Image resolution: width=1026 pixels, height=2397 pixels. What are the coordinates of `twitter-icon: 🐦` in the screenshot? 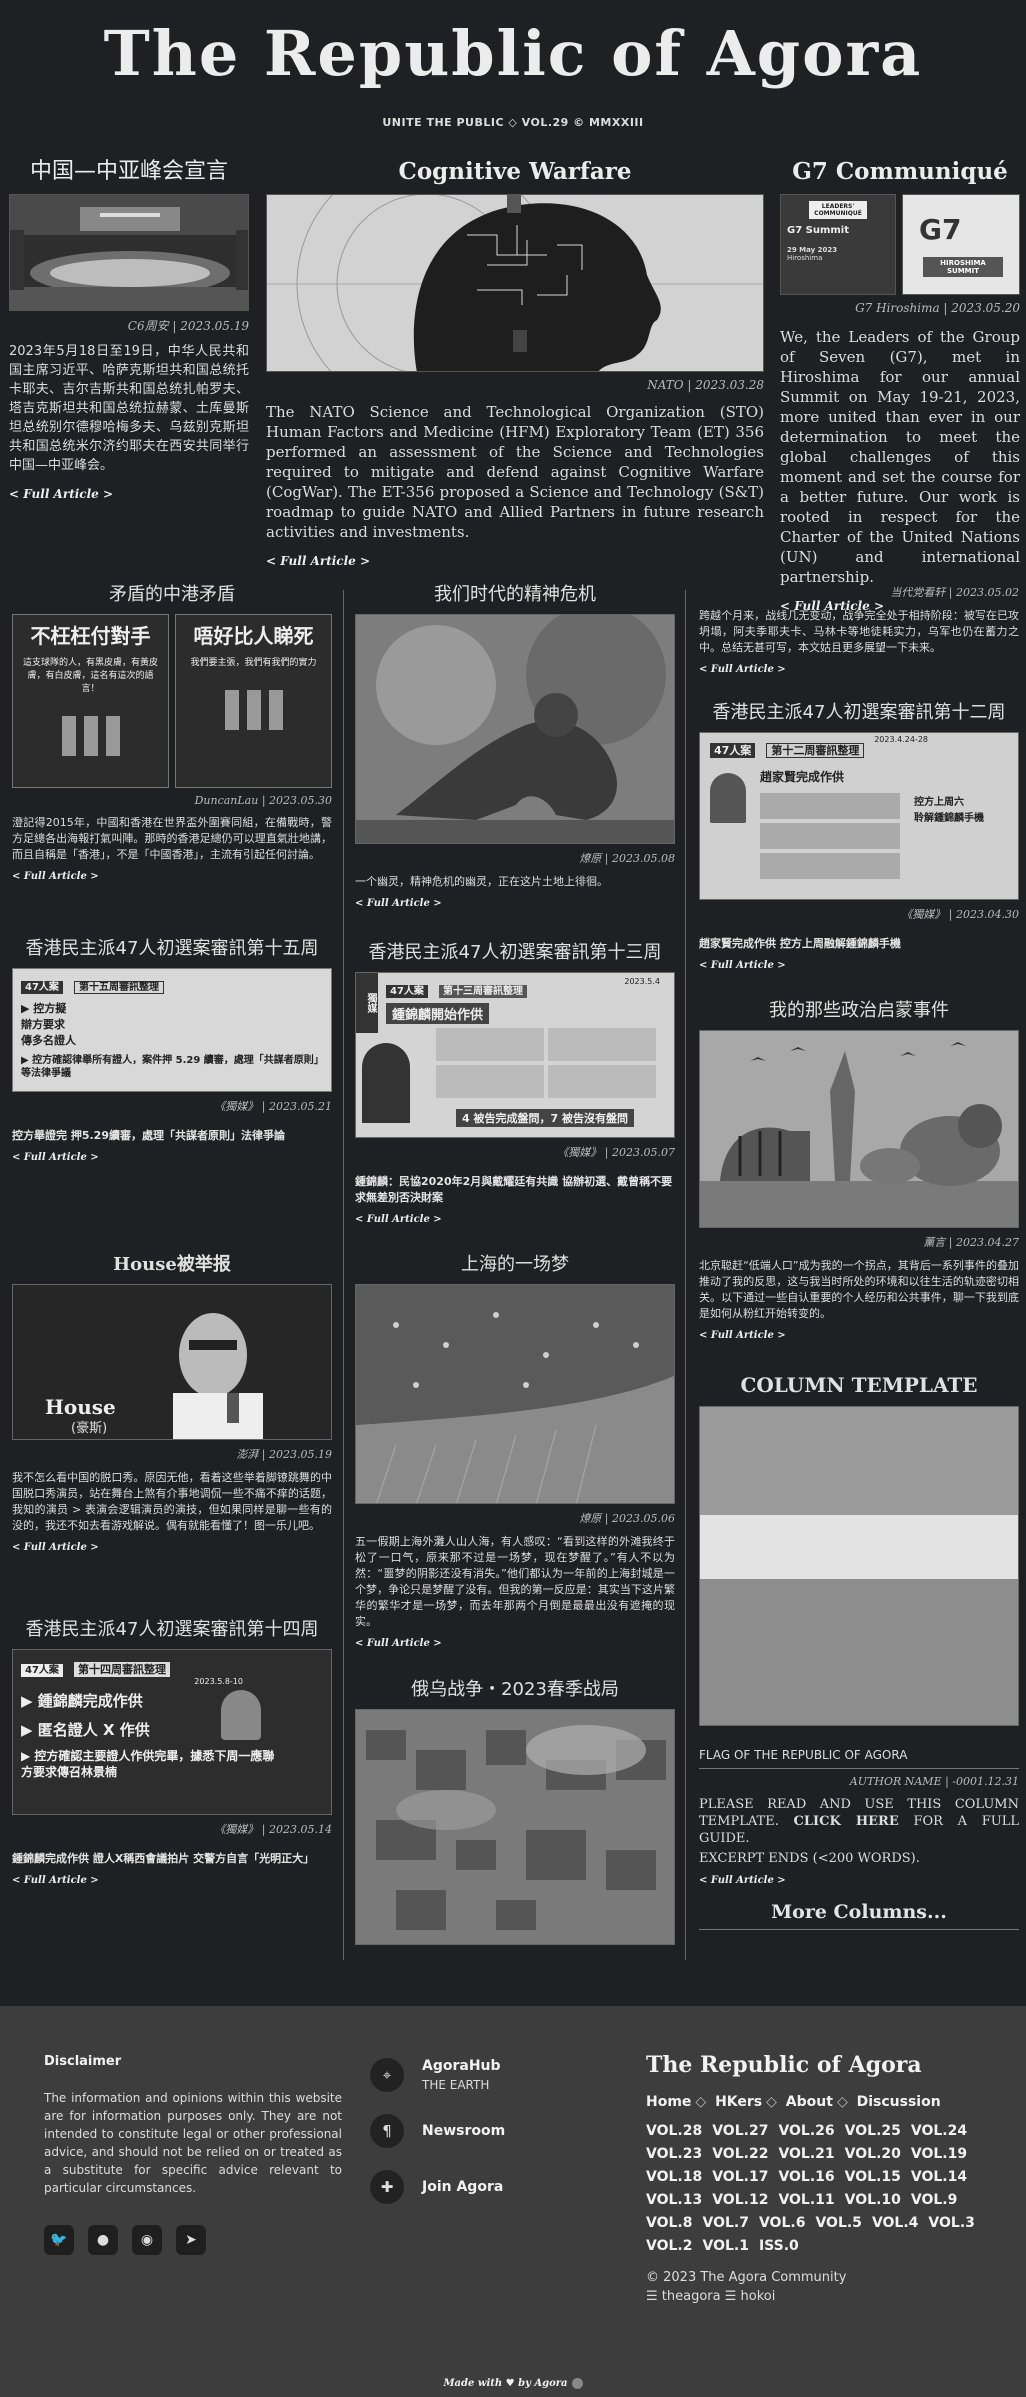 It's located at (59, 2240).